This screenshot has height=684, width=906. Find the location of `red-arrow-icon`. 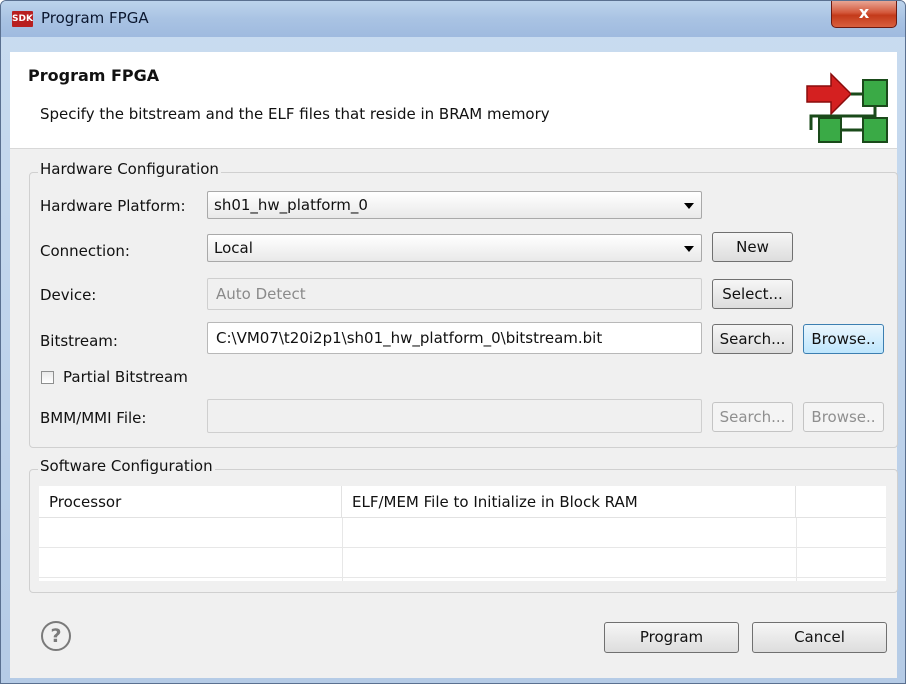

red-arrow-icon is located at coordinates (829, 94).